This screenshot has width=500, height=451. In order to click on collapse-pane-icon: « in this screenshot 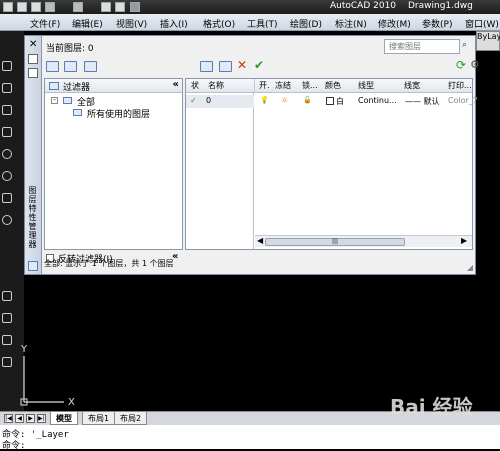, I will do `click(176, 84)`.